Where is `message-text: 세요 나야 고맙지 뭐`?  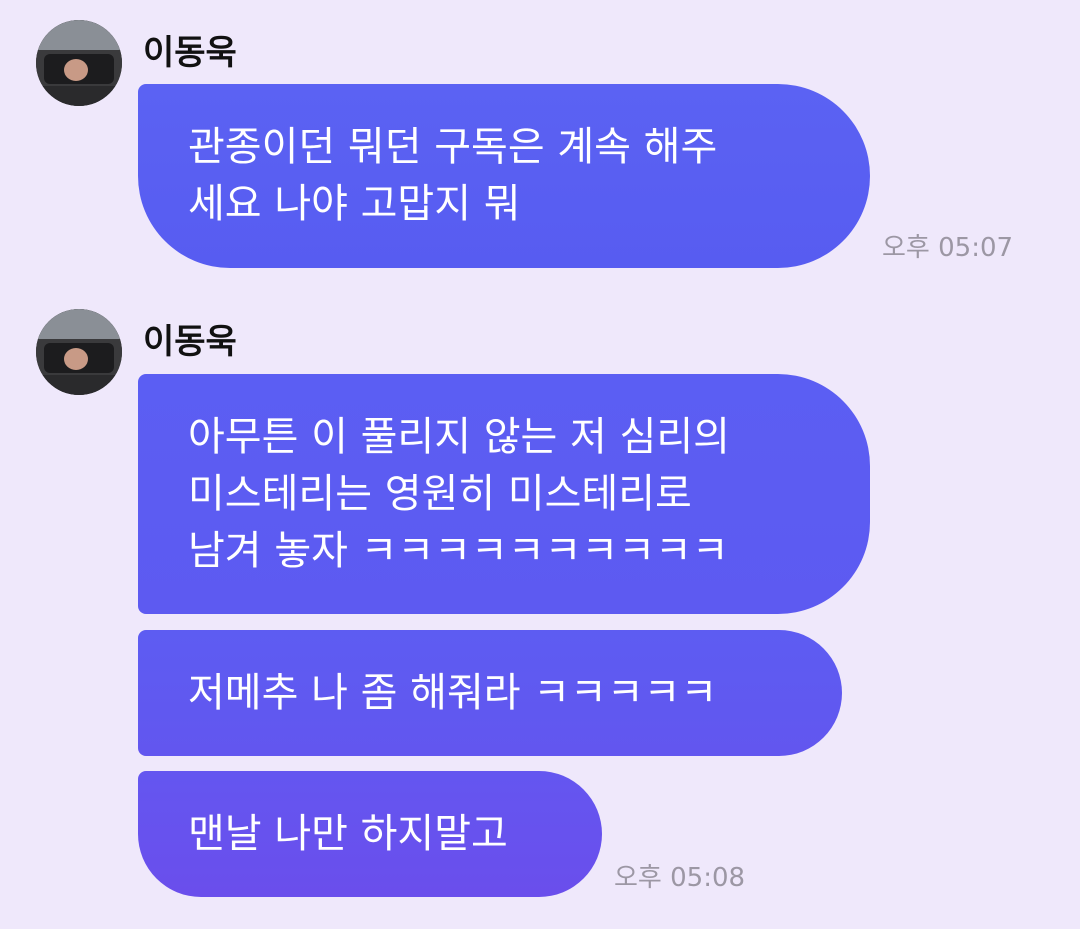
message-text: 세요 나야 고맙지 뭐 is located at coordinates (354, 204).